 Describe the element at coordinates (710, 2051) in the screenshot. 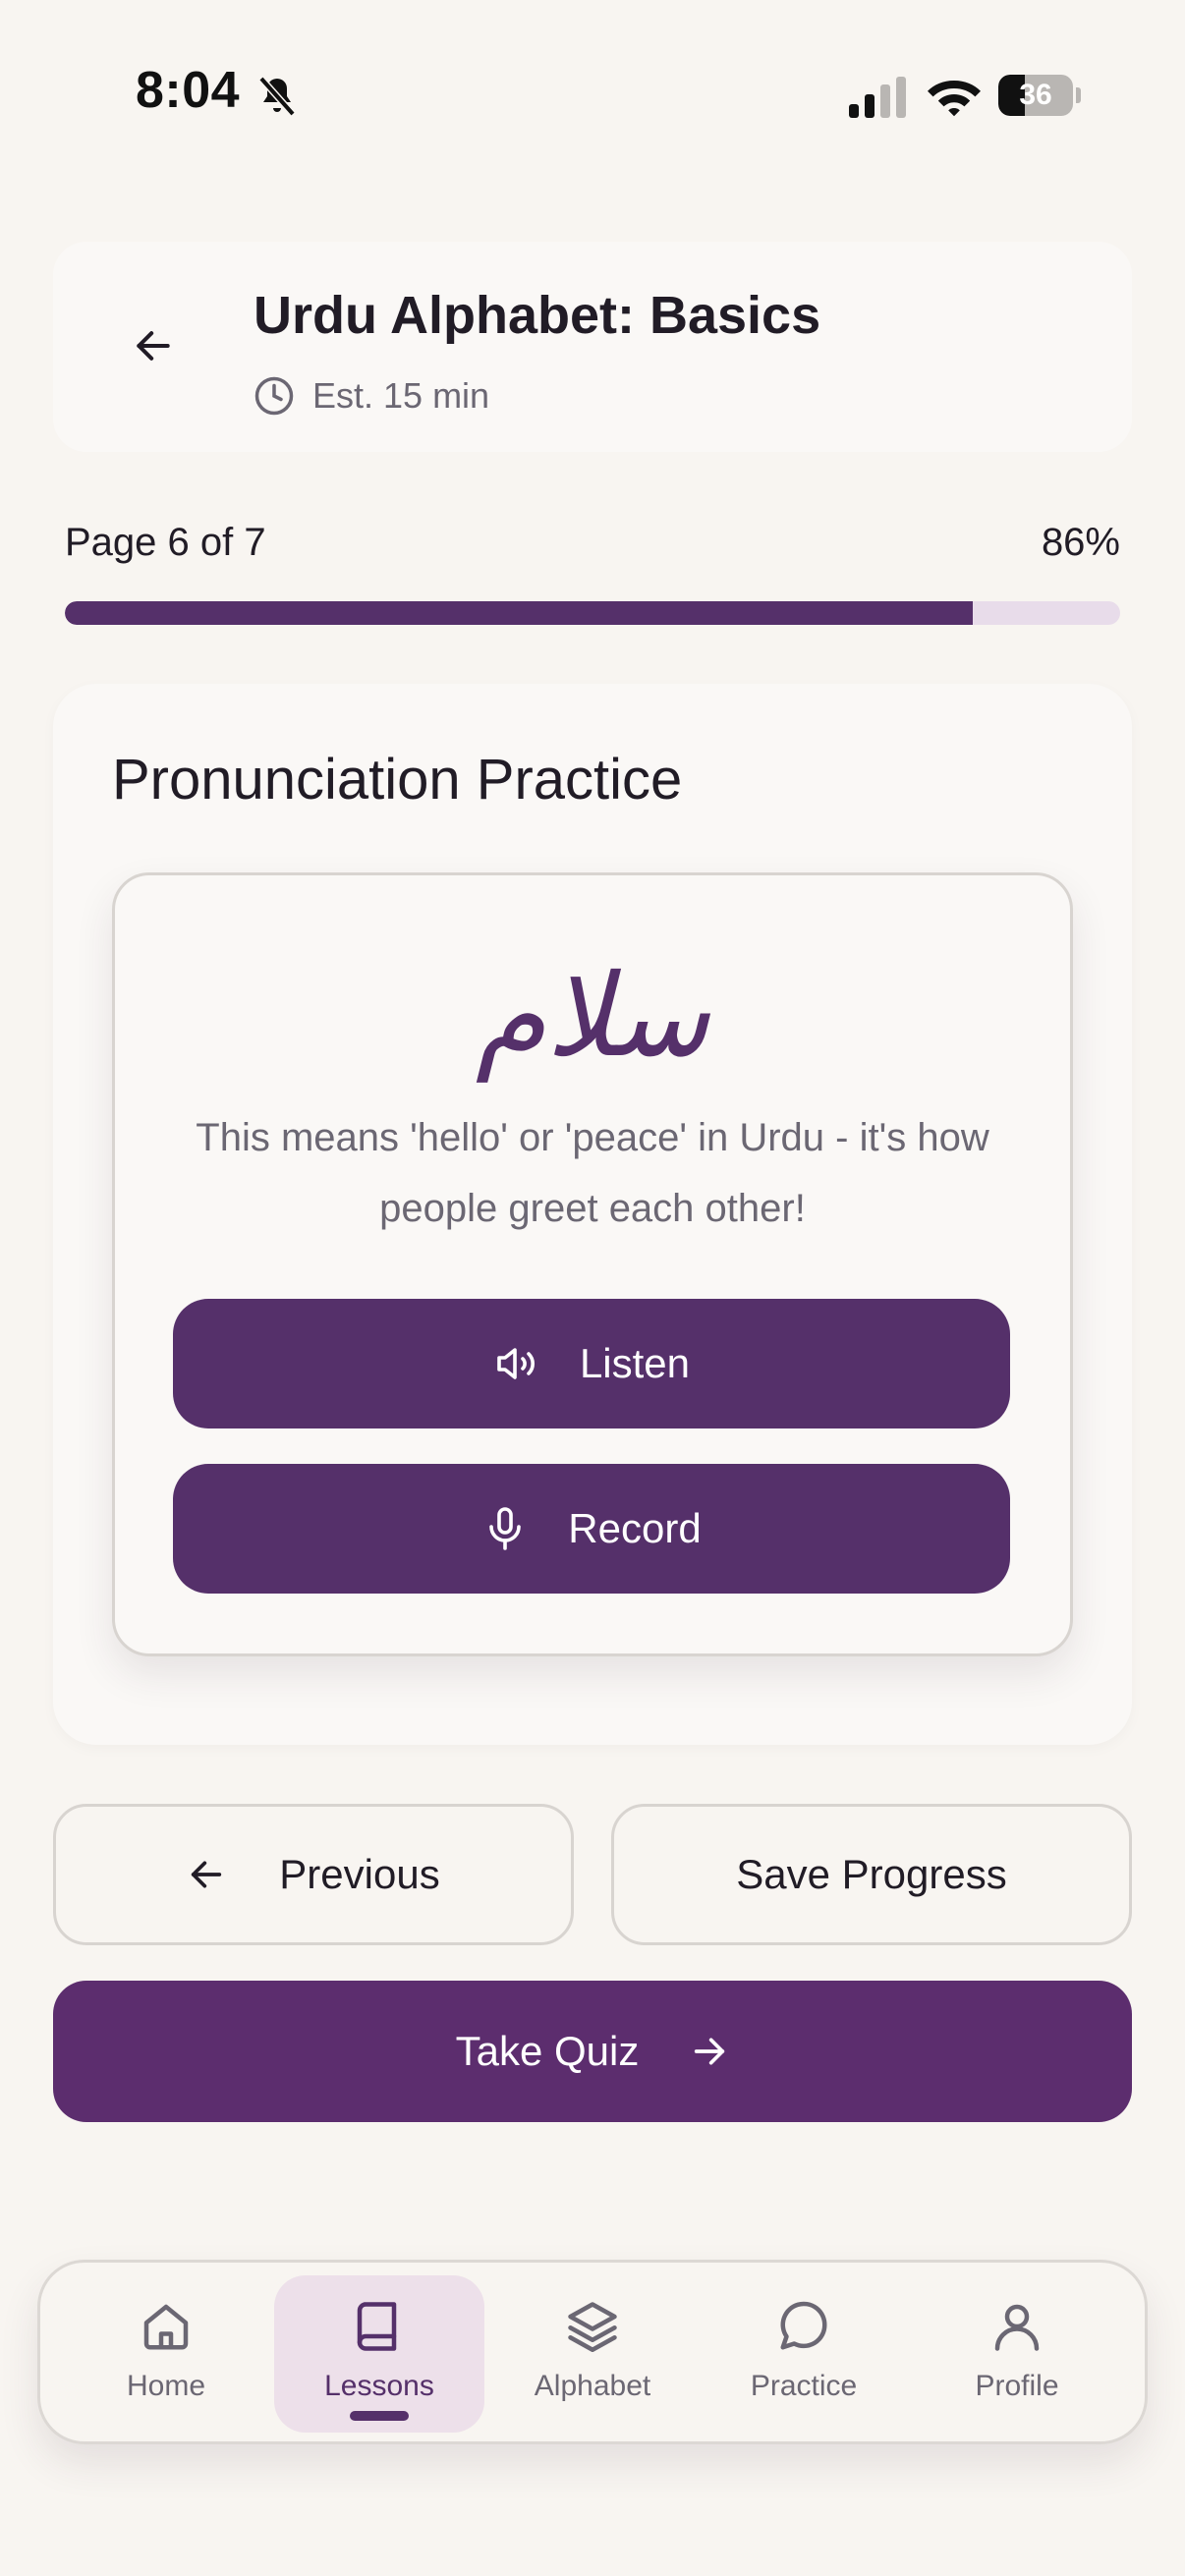

I see `arrow-right-icon` at that location.